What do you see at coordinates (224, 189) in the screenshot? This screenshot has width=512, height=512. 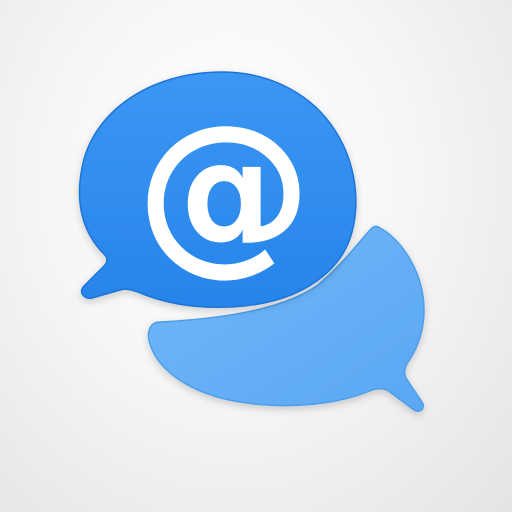 I see `at-symbol: @` at bounding box center [224, 189].